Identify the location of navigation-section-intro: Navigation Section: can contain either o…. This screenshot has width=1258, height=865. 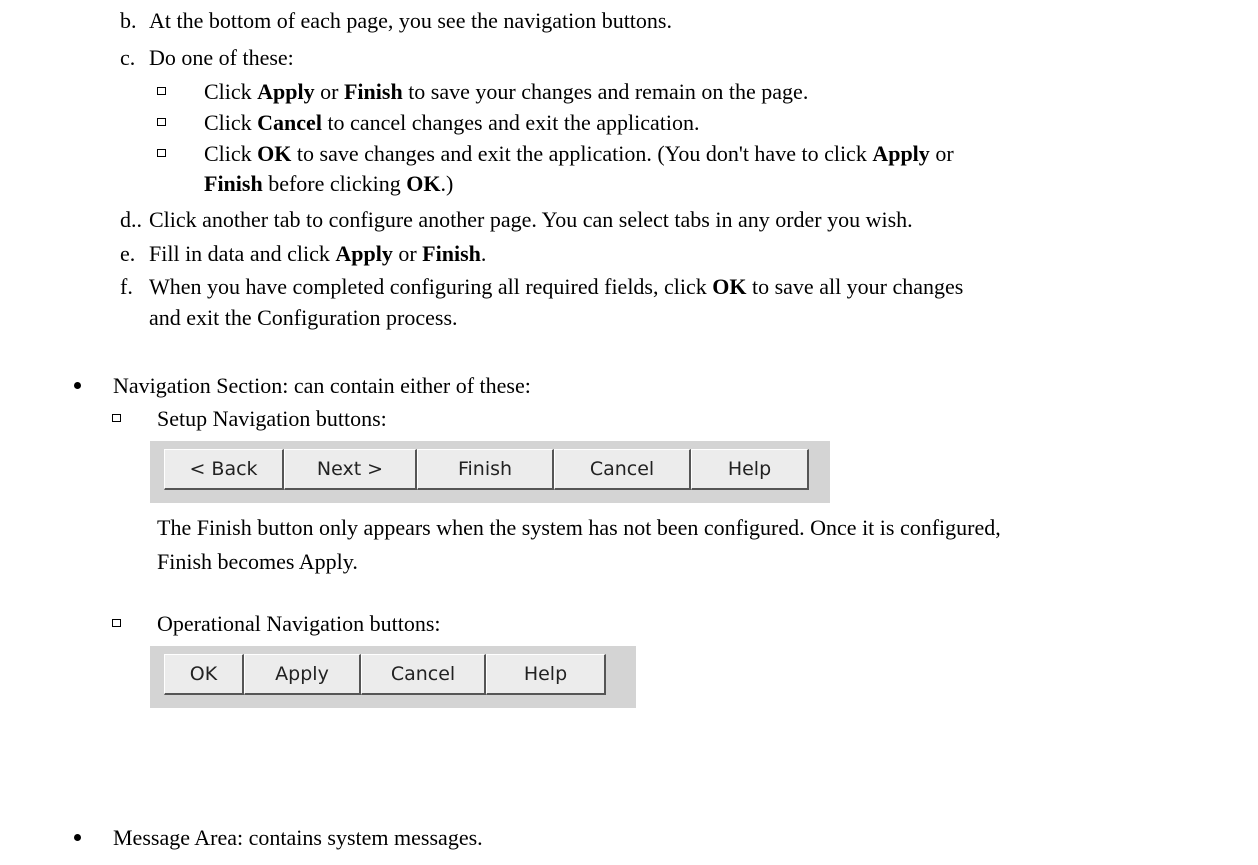
(322, 385).